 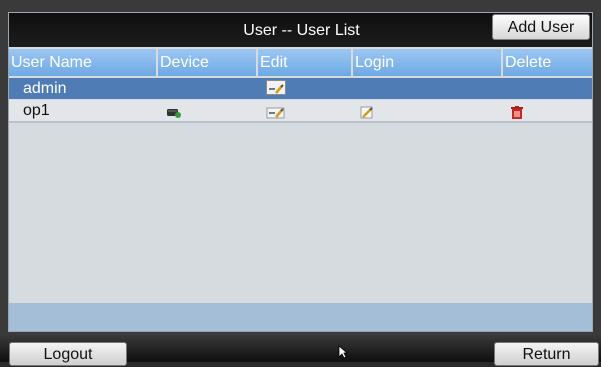 I want to click on table-row: admin, so click(x=300, y=88).